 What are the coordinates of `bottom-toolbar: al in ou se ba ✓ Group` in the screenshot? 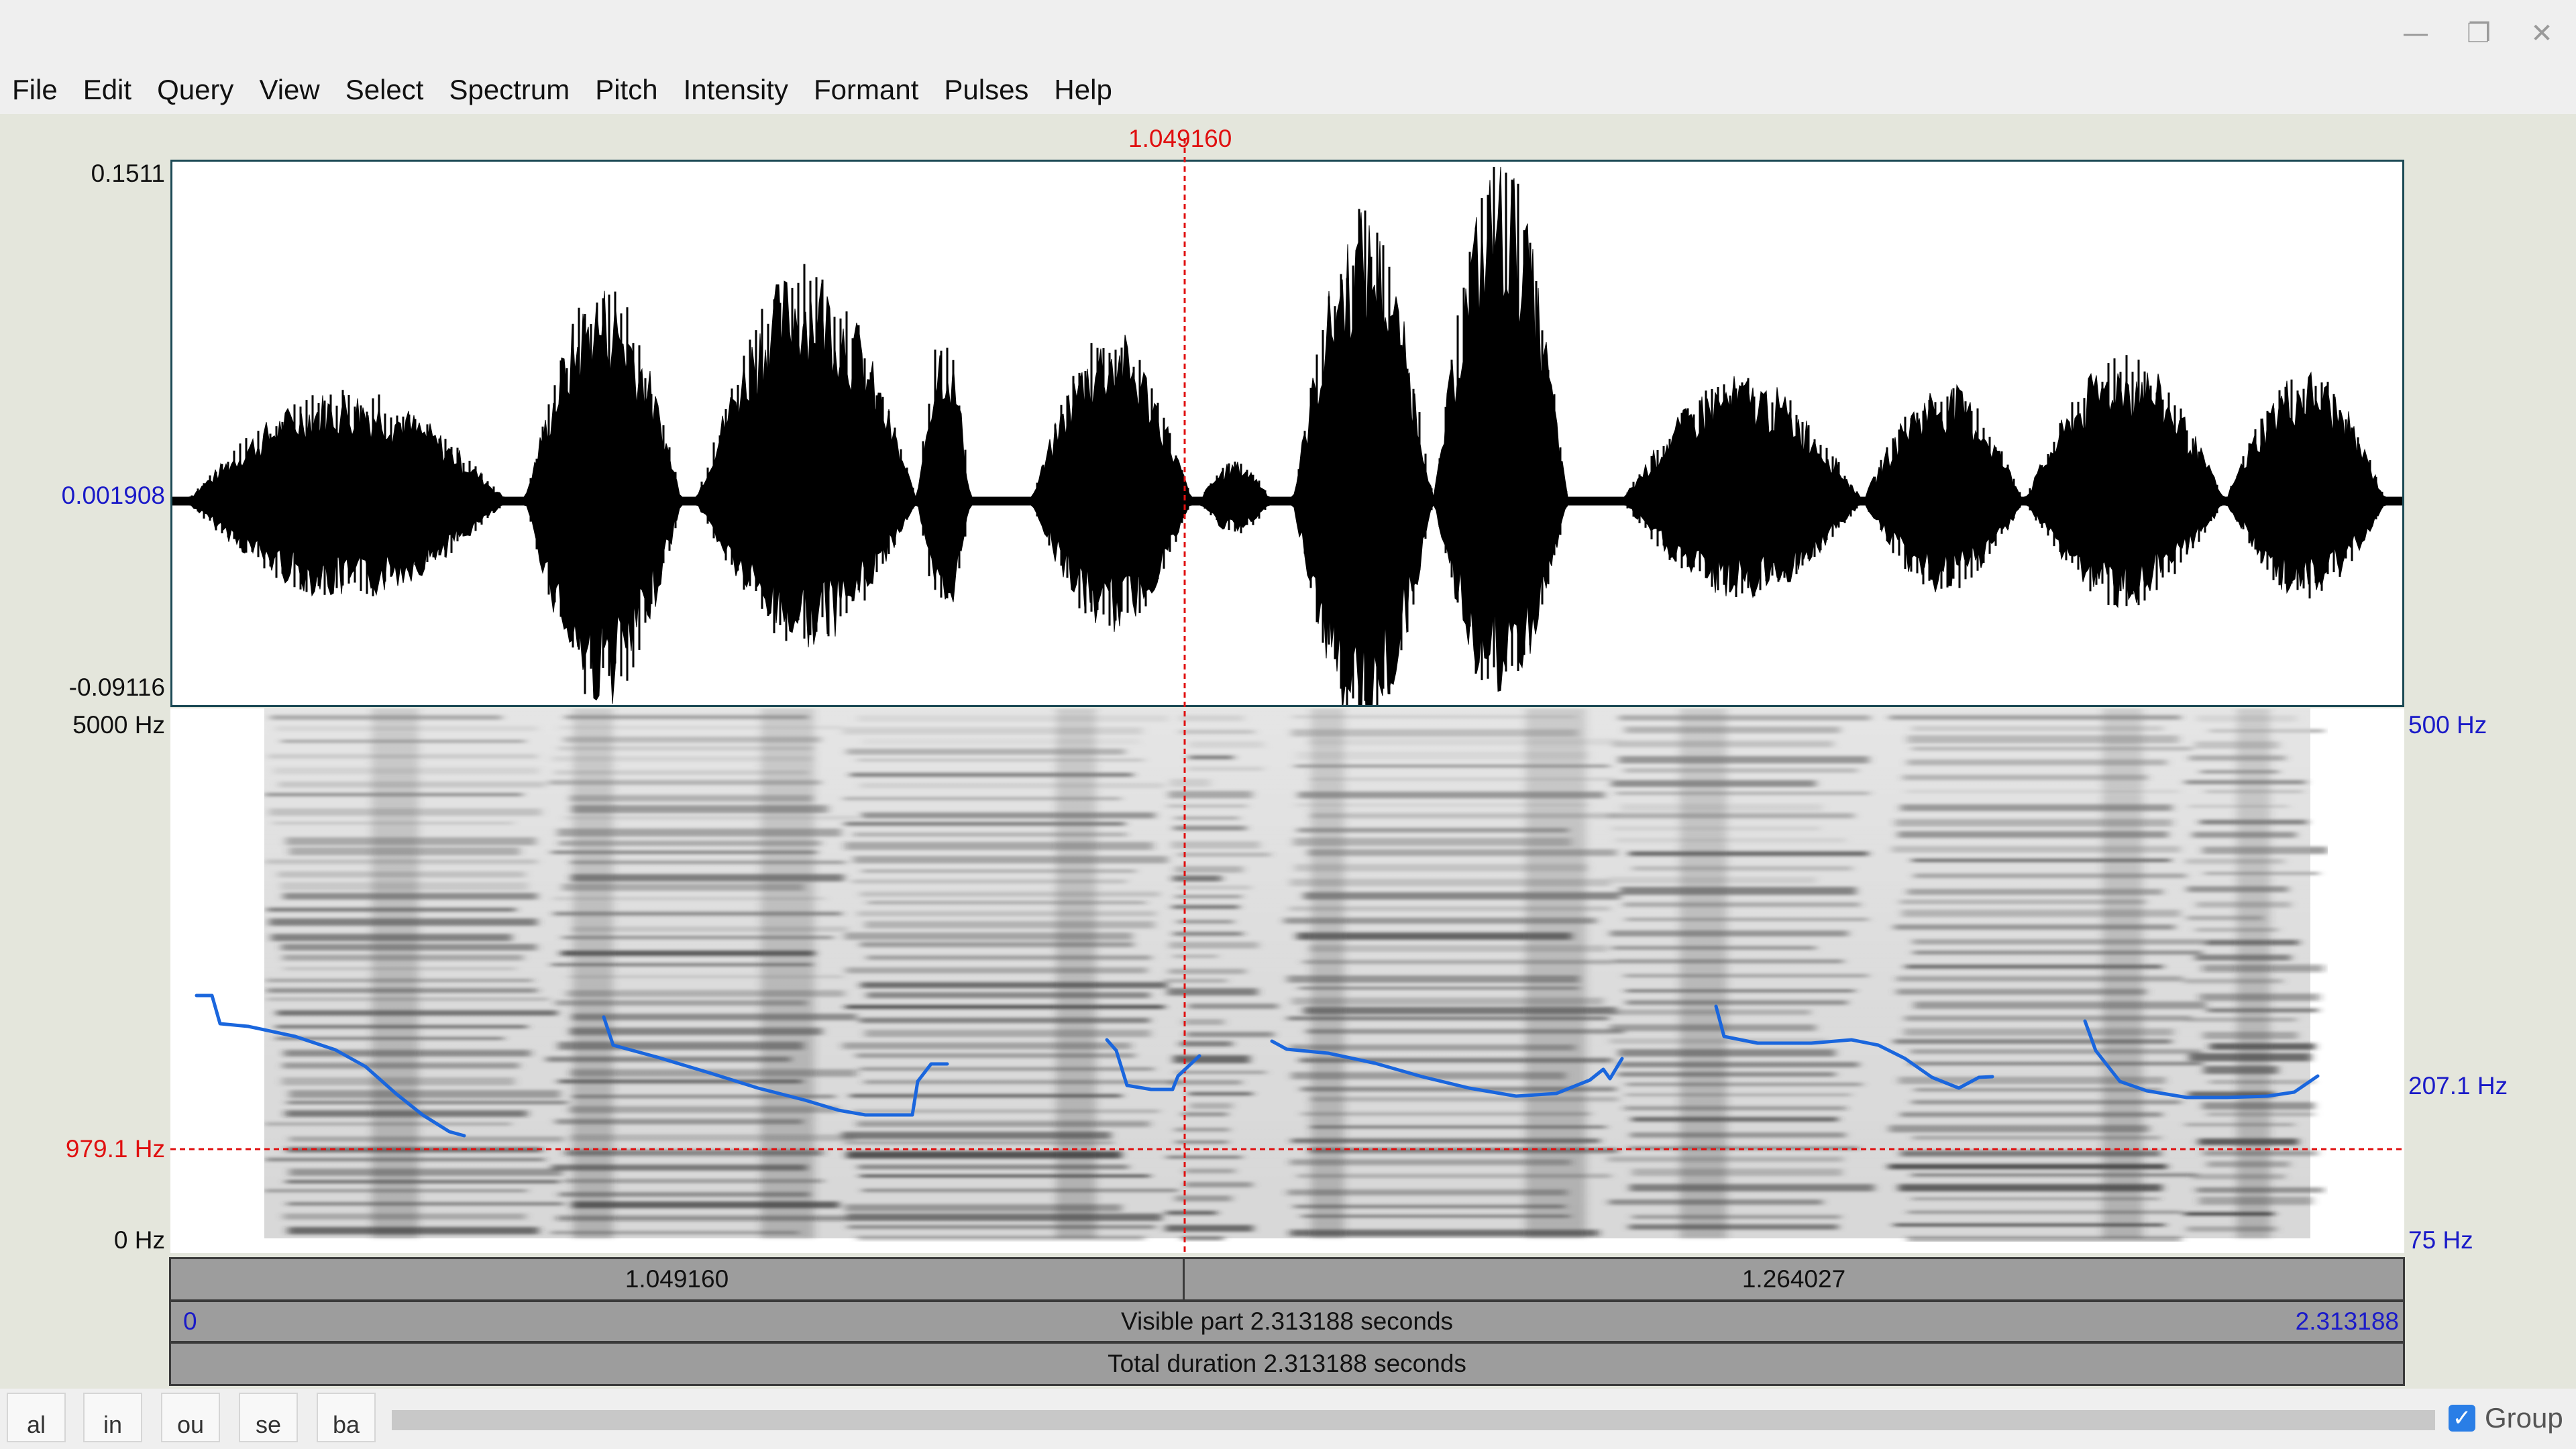 It's located at (1288, 1419).